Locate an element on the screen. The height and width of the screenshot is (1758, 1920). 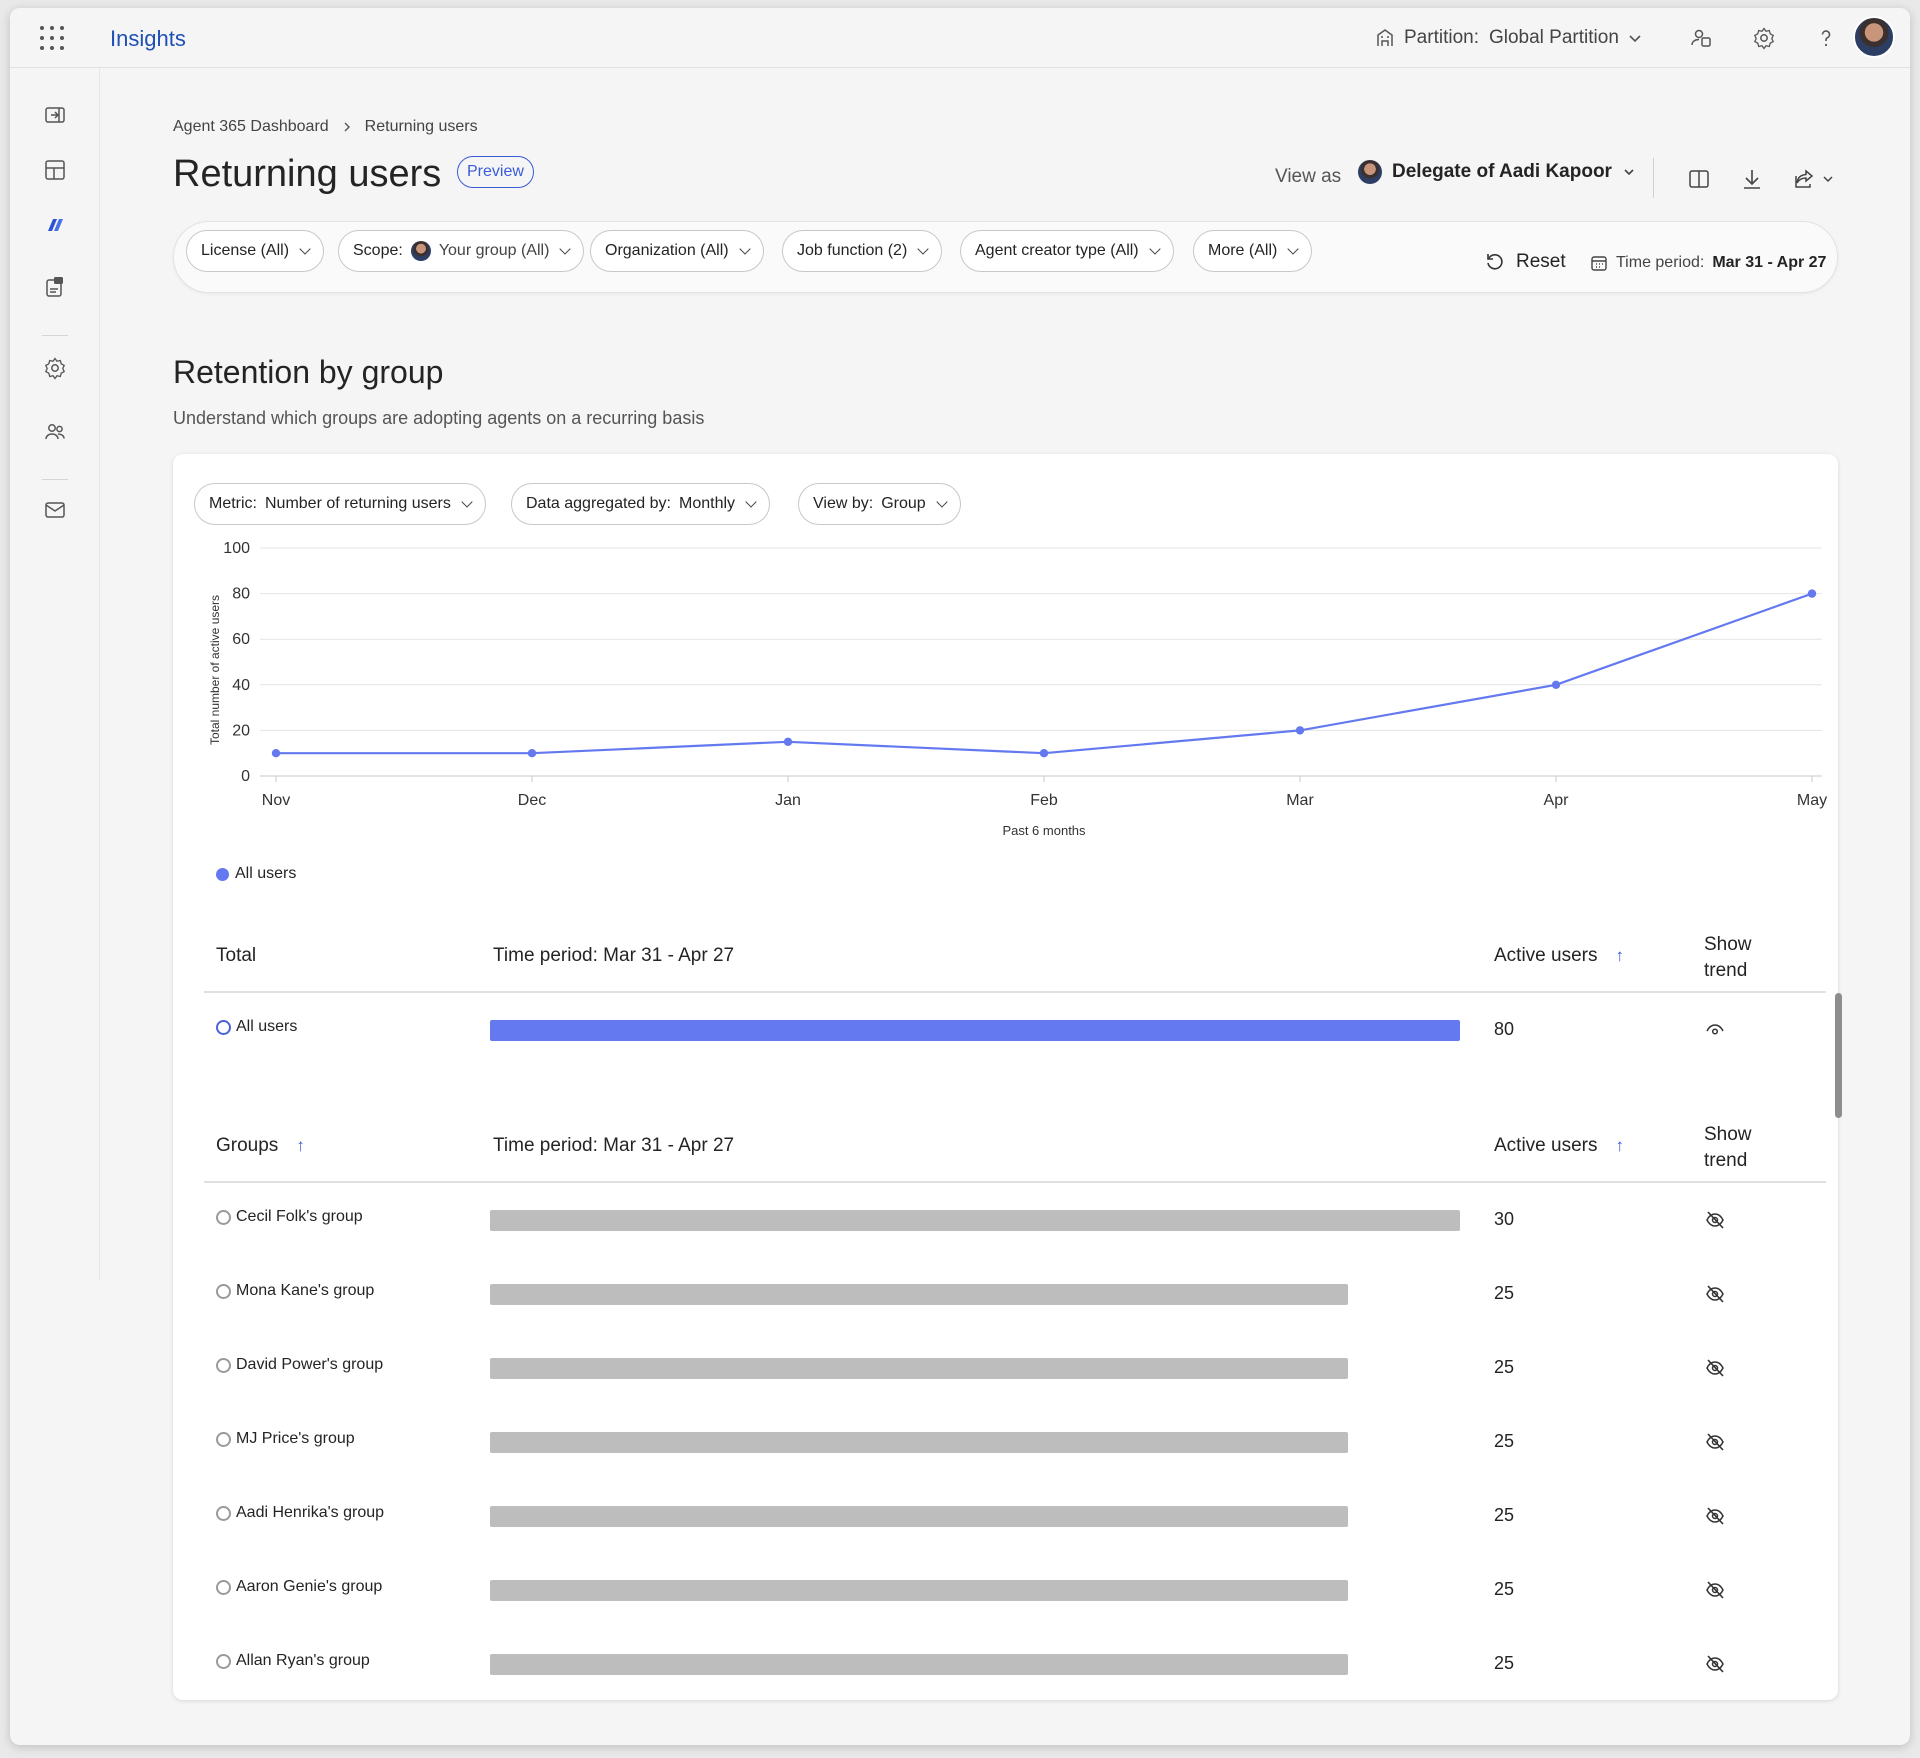
groups-period-header: Time period: Mar 31 - Apr 27 is located at coordinates (614, 1145).